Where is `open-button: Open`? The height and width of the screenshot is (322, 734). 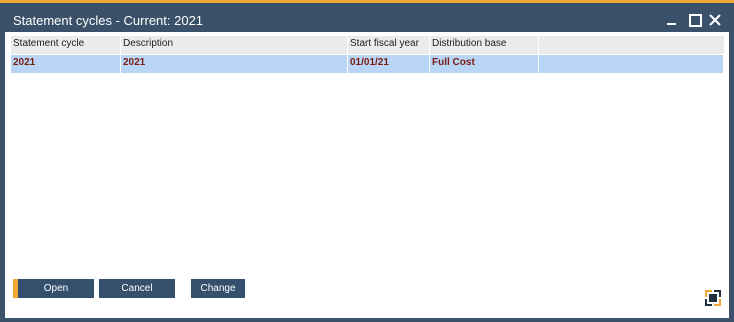
open-button: Open is located at coordinates (53, 288).